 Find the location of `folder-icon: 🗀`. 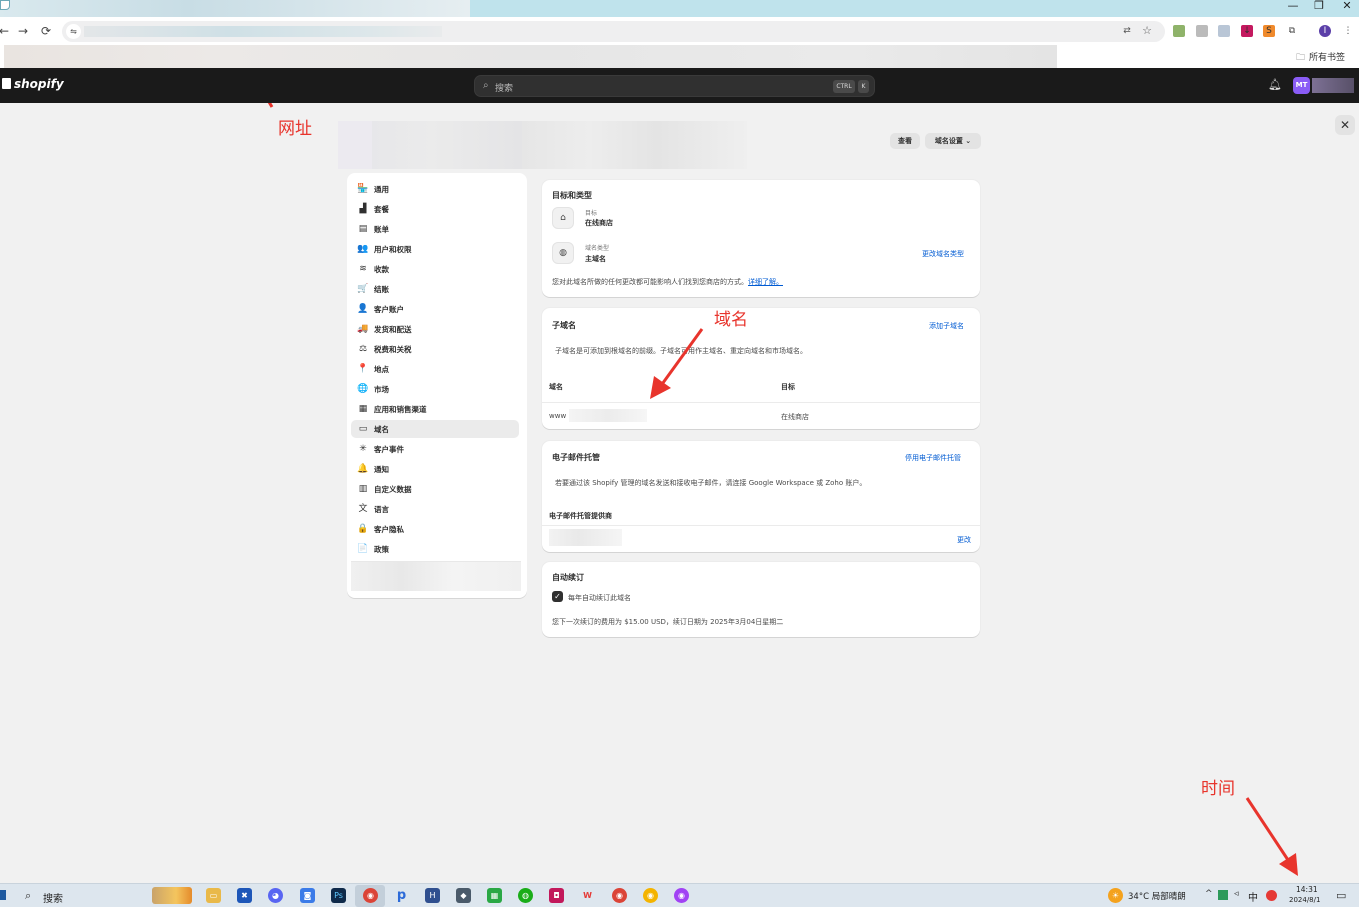

folder-icon: 🗀 is located at coordinates (1301, 58).